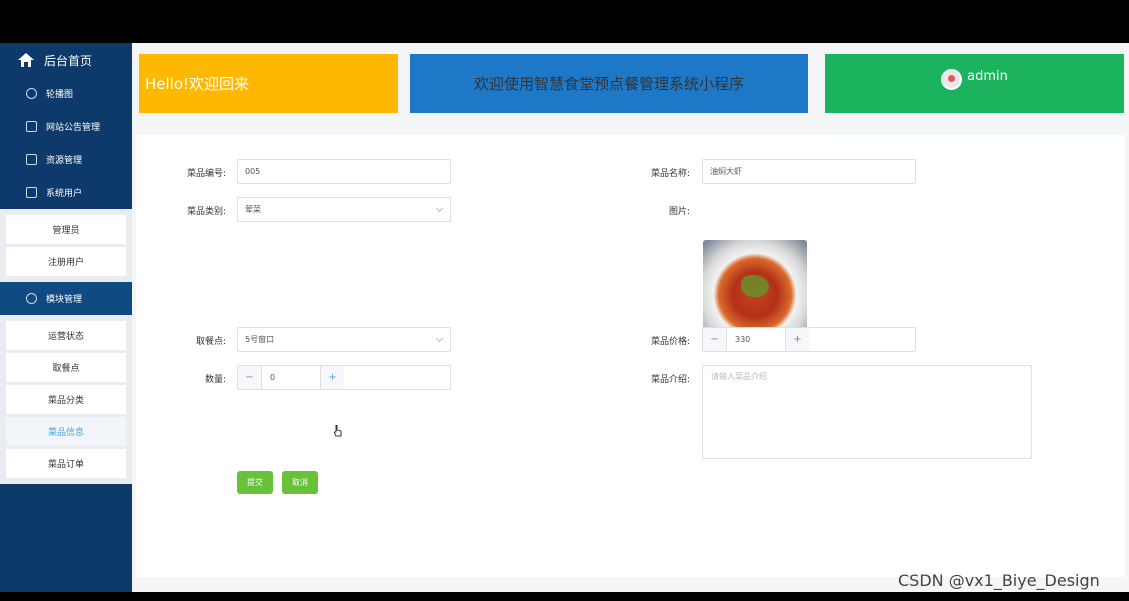 This screenshot has height=601, width=1129. I want to click on sidebar-item-home: 后台首页, so click(66, 60).